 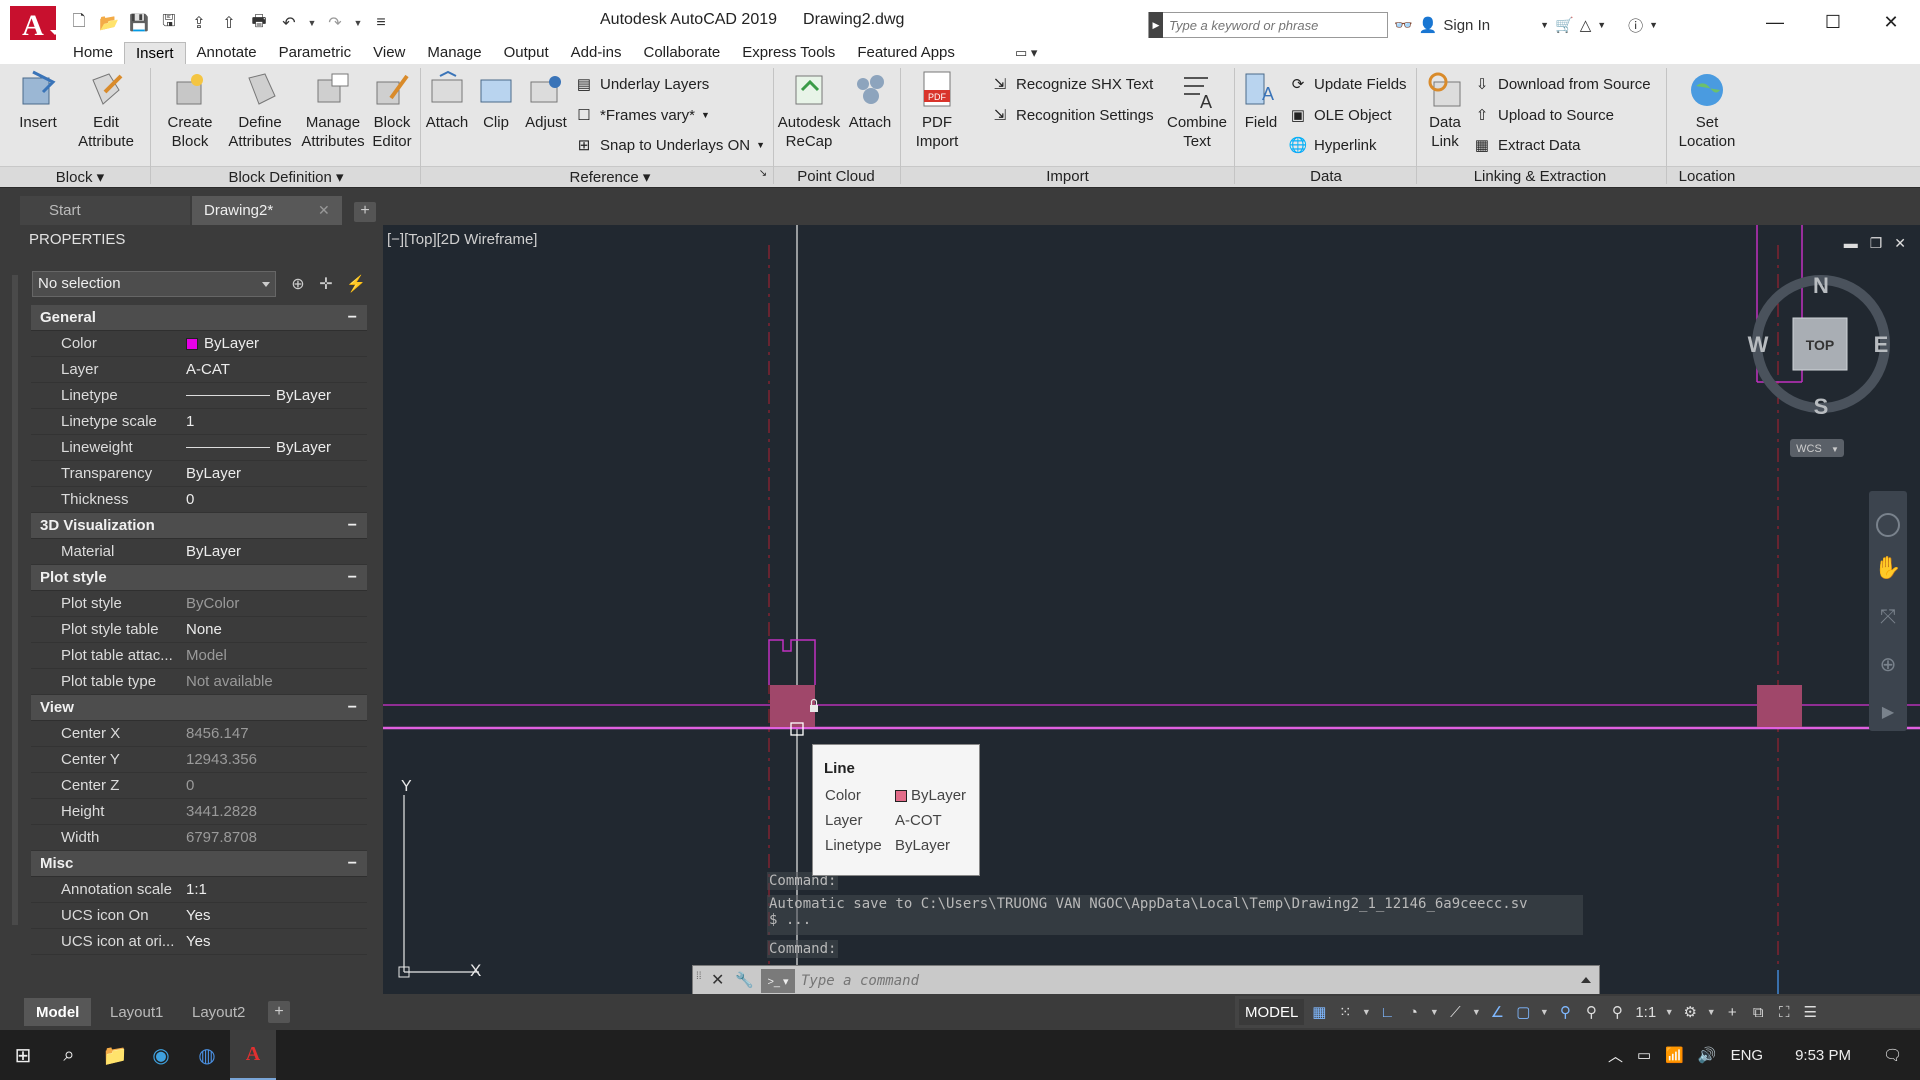 I want to click on toggle-pickadd-icon: ⊕, so click(x=298, y=284).